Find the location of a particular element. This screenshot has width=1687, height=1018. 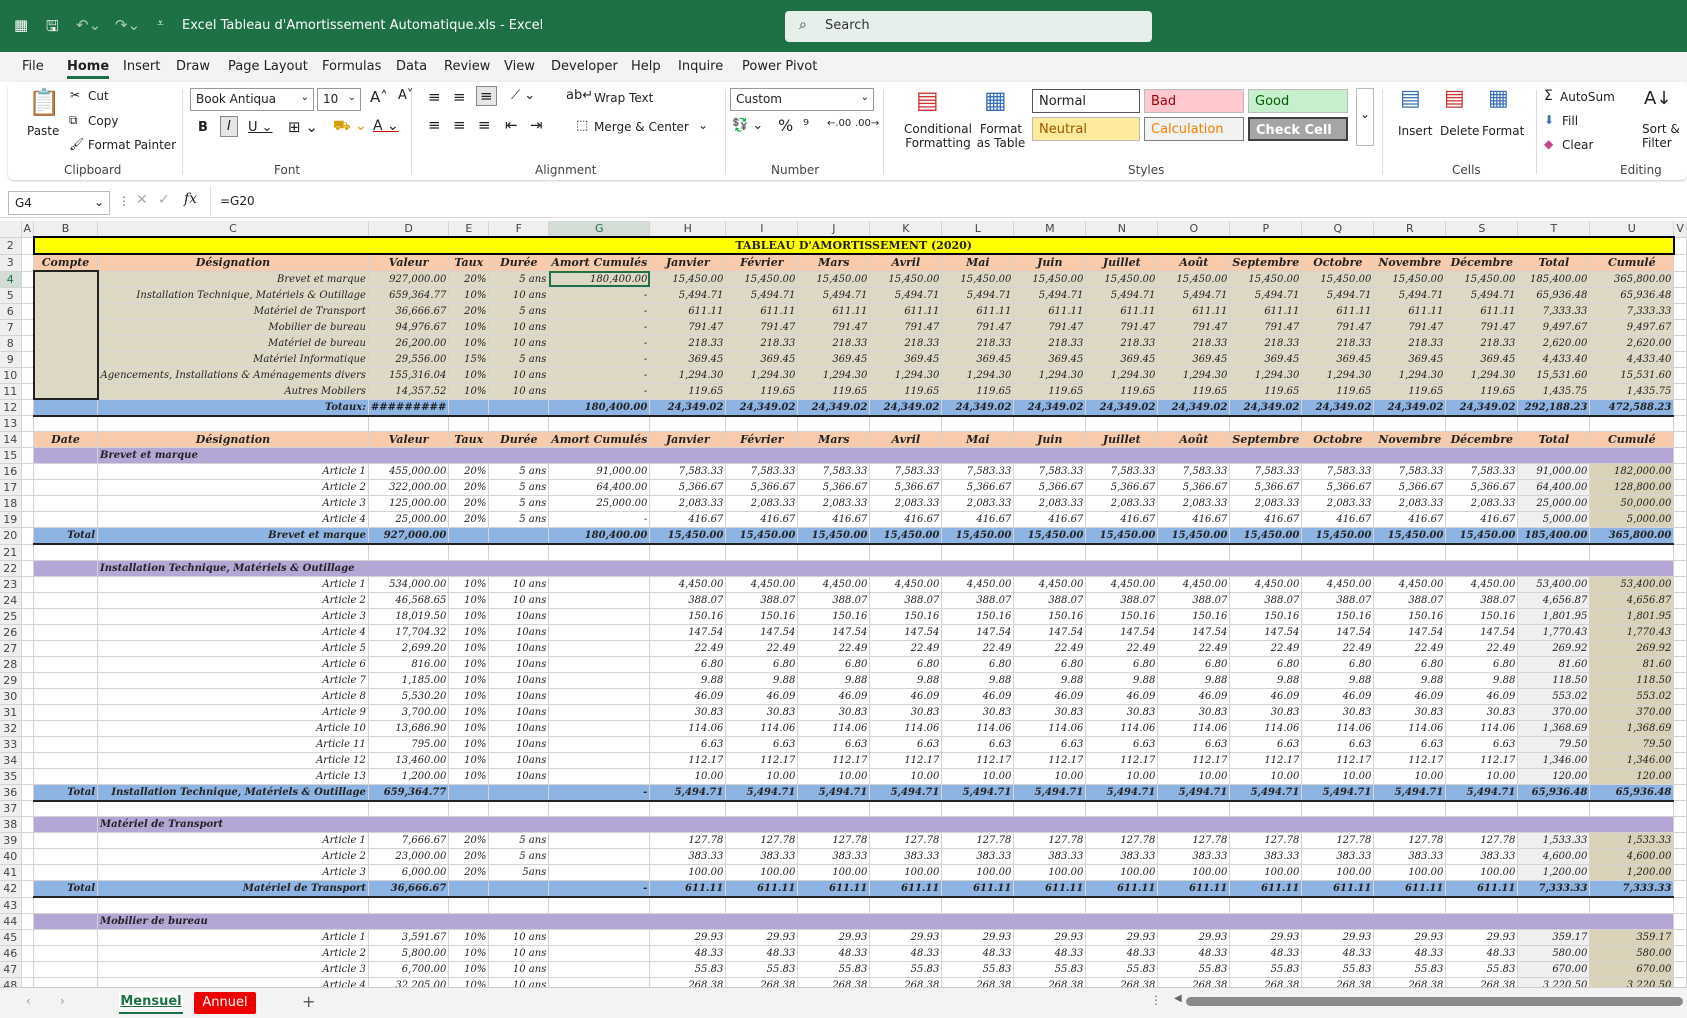

designation-cell: Article 3 is located at coordinates (233, 969).